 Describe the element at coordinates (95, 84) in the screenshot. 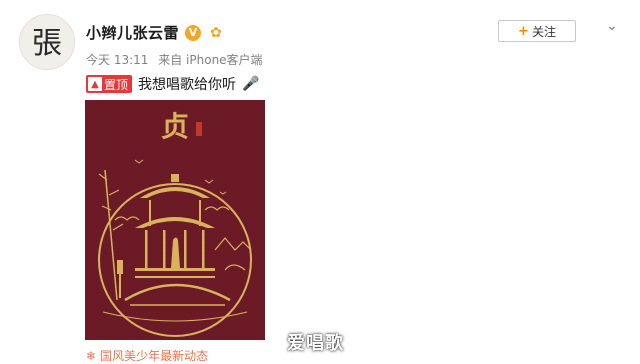

I see `pin-icon: ▲` at that location.